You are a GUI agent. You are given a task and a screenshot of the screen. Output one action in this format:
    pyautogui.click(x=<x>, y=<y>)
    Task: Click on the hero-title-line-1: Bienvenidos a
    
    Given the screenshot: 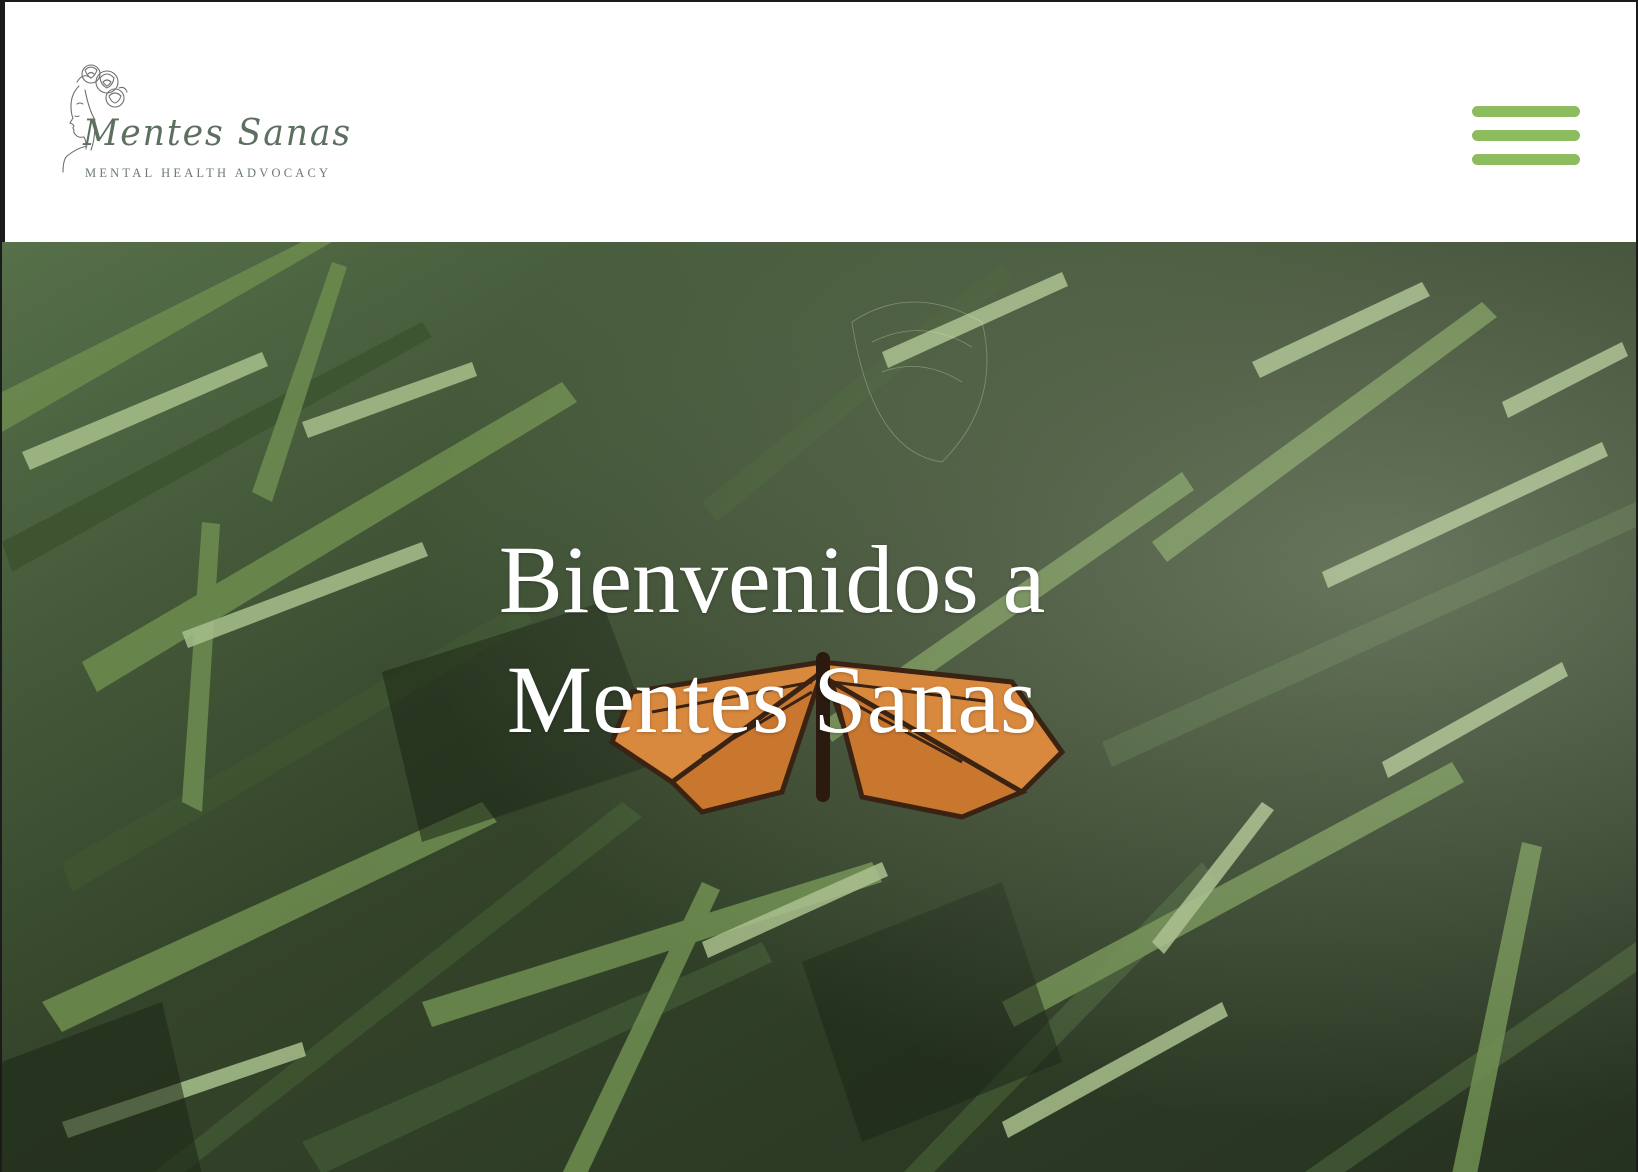 What is the action you would take?
    pyautogui.click(x=772, y=579)
    